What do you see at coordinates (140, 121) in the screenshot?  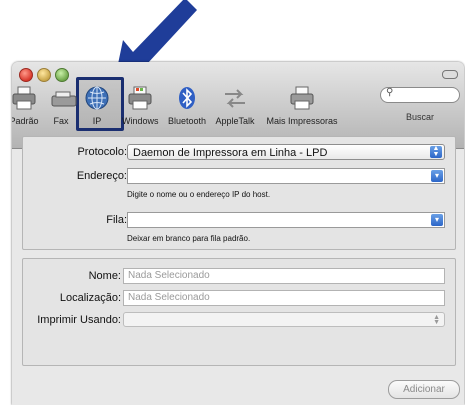 I see `toolbar-item-label: Windows` at bounding box center [140, 121].